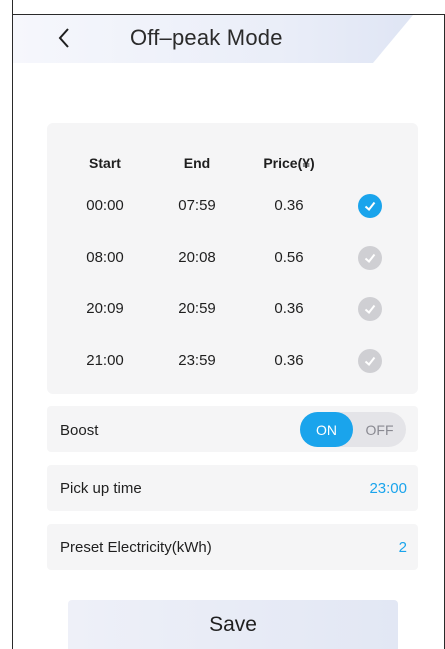  I want to click on row-3-select-check, so click(370, 361).